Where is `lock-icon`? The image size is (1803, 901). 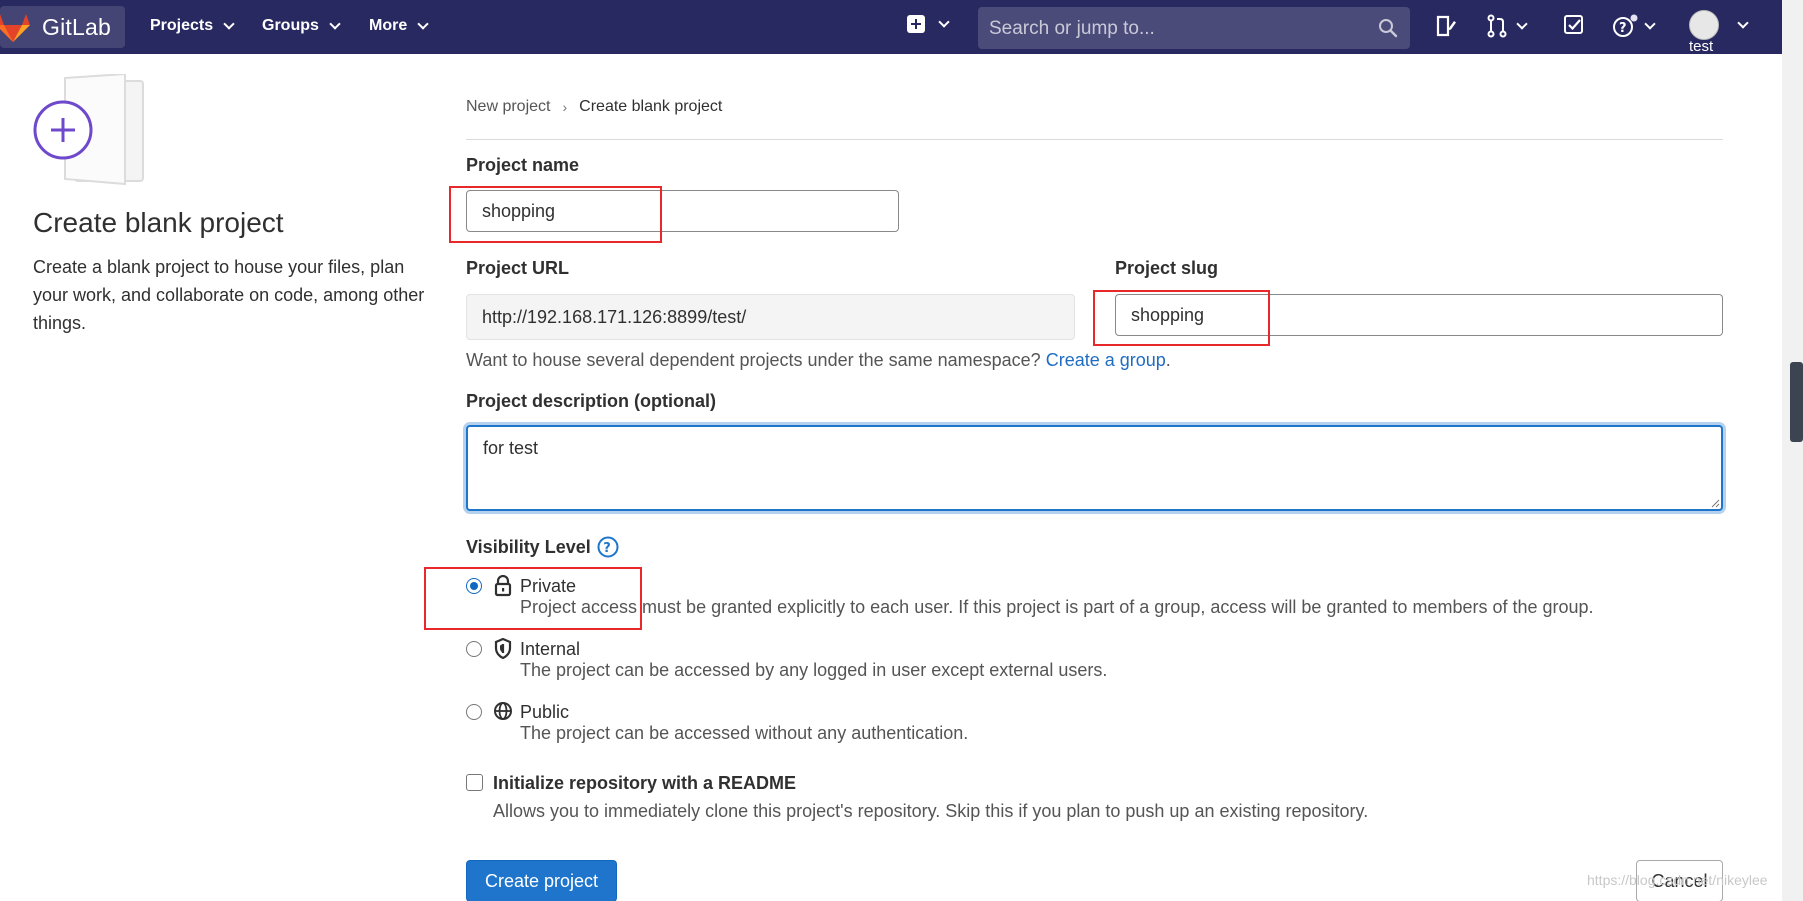 lock-icon is located at coordinates (503, 586).